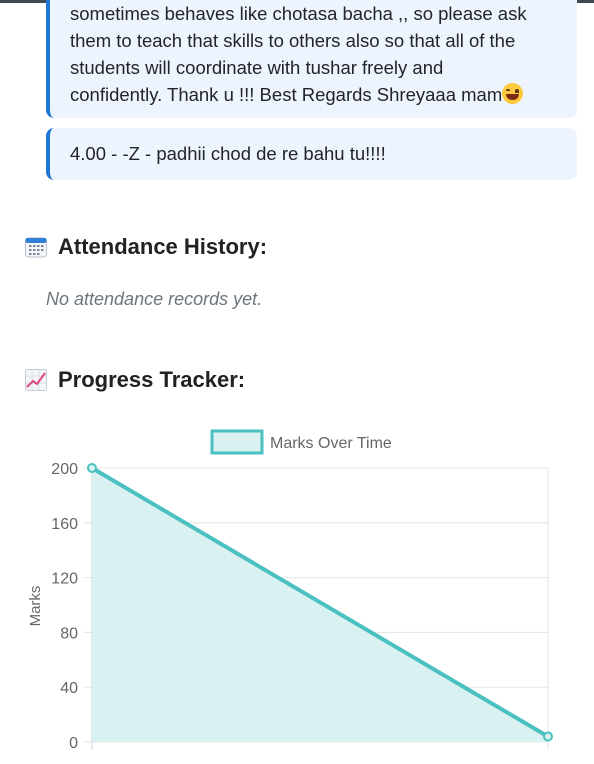 The width and height of the screenshot is (594, 764). Describe the element at coordinates (64, 524) in the screenshot. I see `y-tick-label: 160` at that location.